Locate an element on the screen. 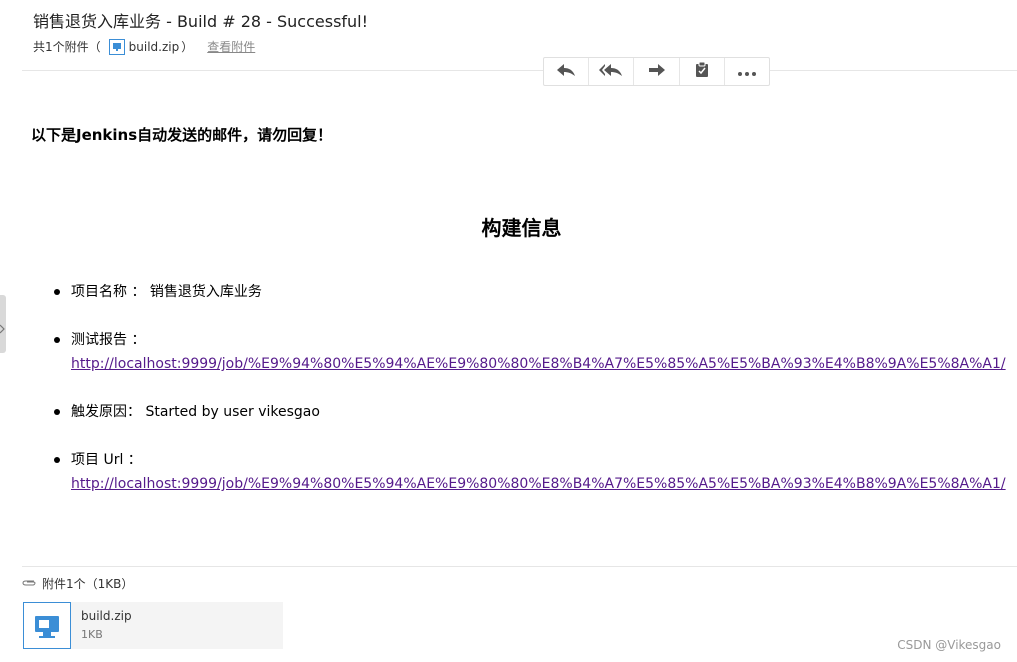 This screenshot has height=662, width=1017. forward-button is located at coordinates (657, 71).